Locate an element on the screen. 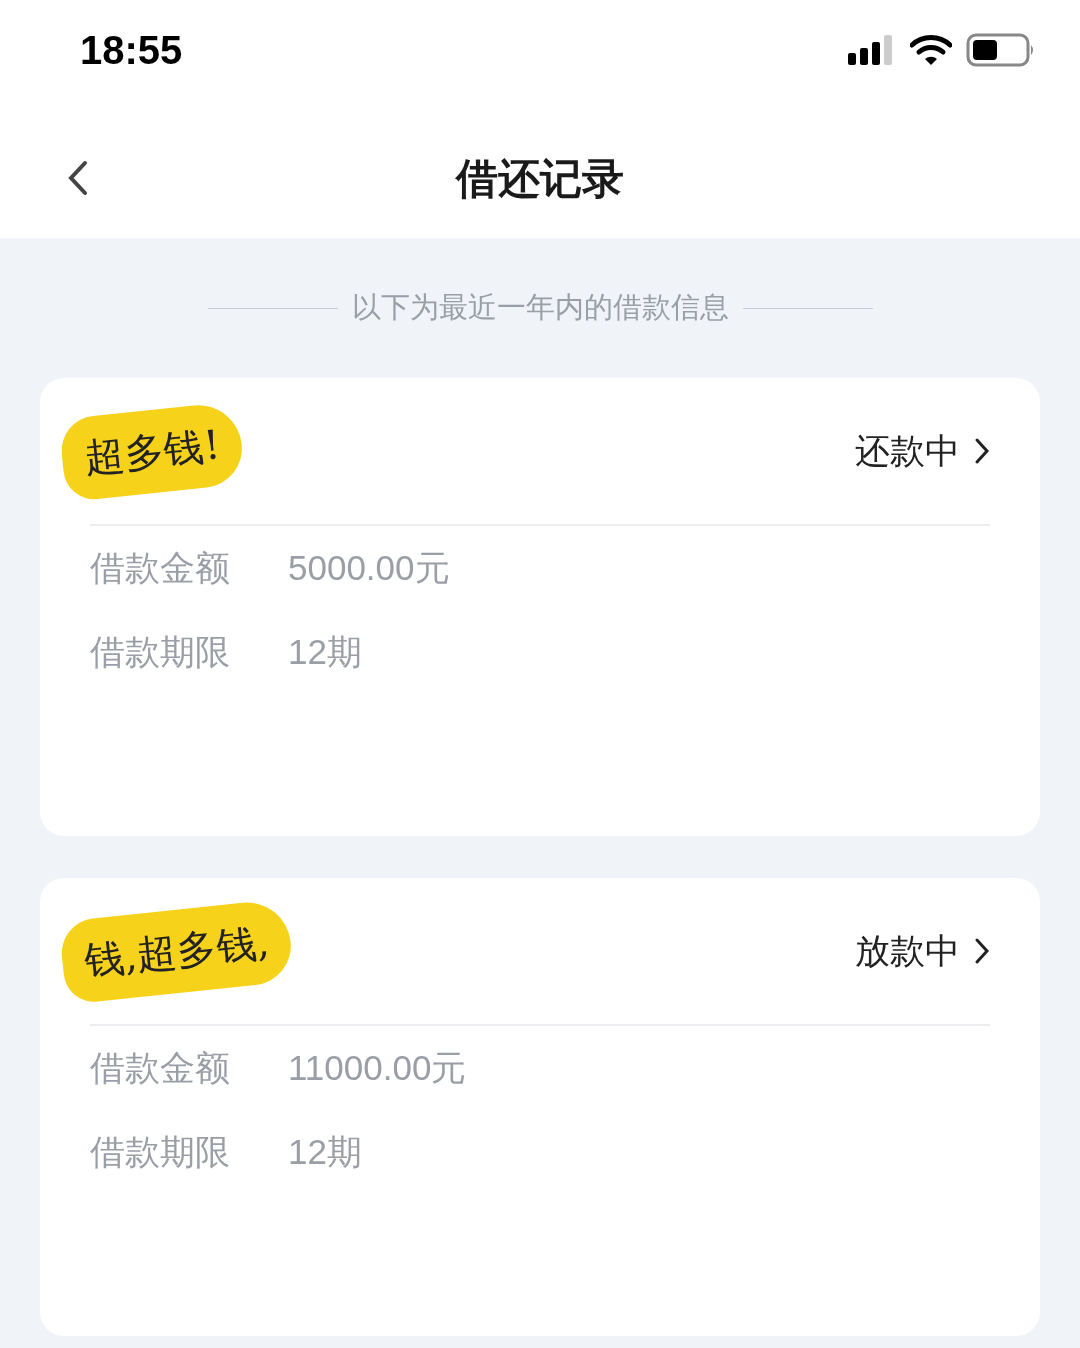 Image resolution: width=1080 pixels, height=1348 pixels. status-link: 放款中 is located at coordinates (922, 951).